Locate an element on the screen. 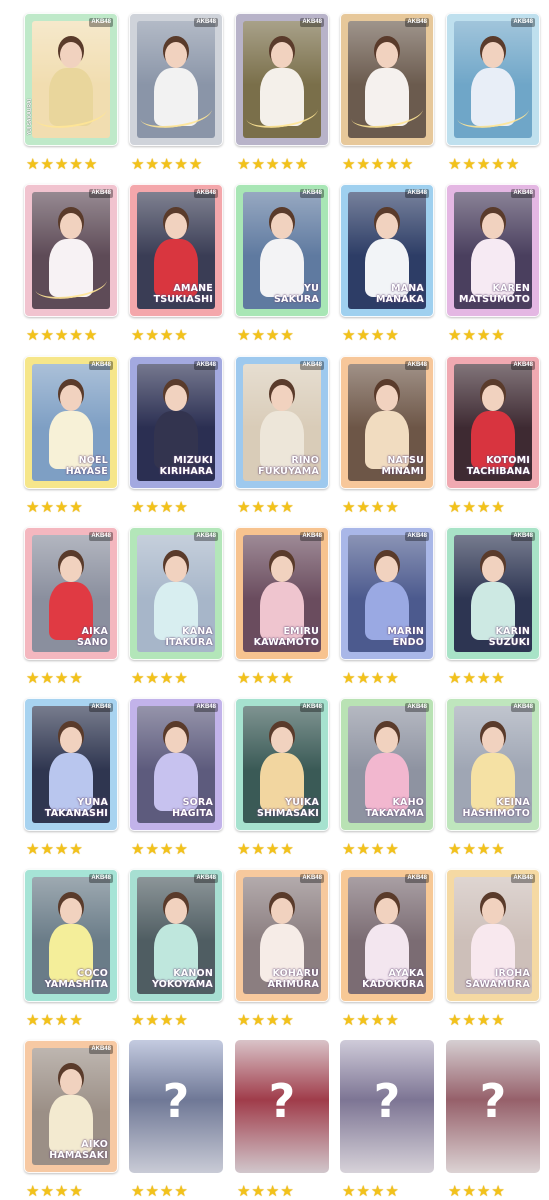  card-slot: AKB48 AIKO HAMASAKI ★ ★ ★ ★ is located at coordinates (71, 1120).